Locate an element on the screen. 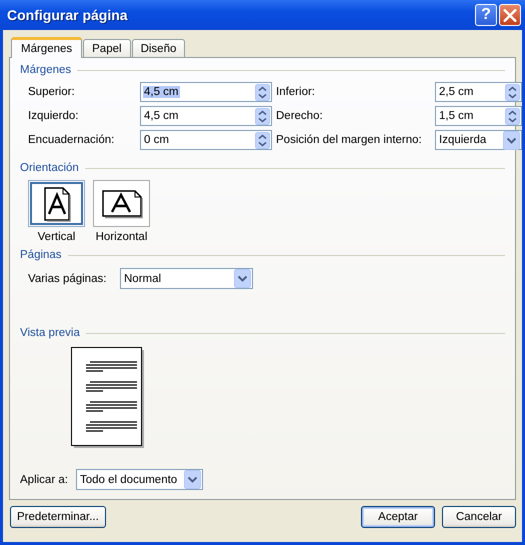 The height and width of the screenshot is (545, 525). spin-field: 2,5 cm is located at coordinates (478, 92).